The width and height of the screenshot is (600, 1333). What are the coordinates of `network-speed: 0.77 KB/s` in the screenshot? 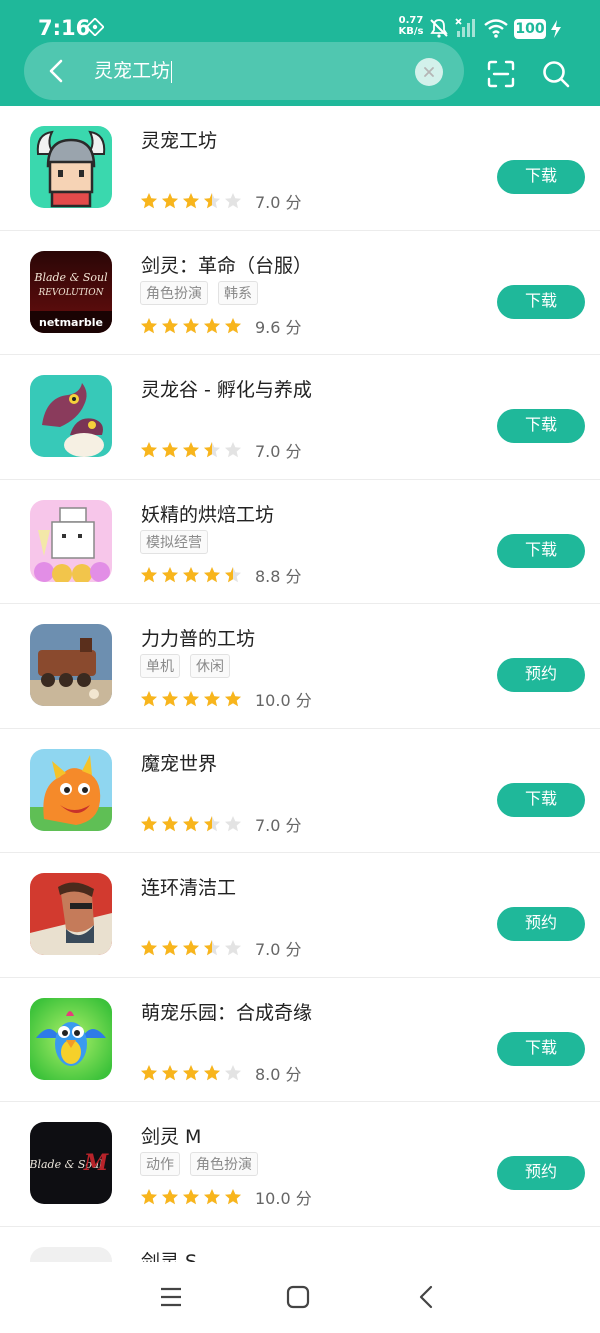 It's located at (411, 26).